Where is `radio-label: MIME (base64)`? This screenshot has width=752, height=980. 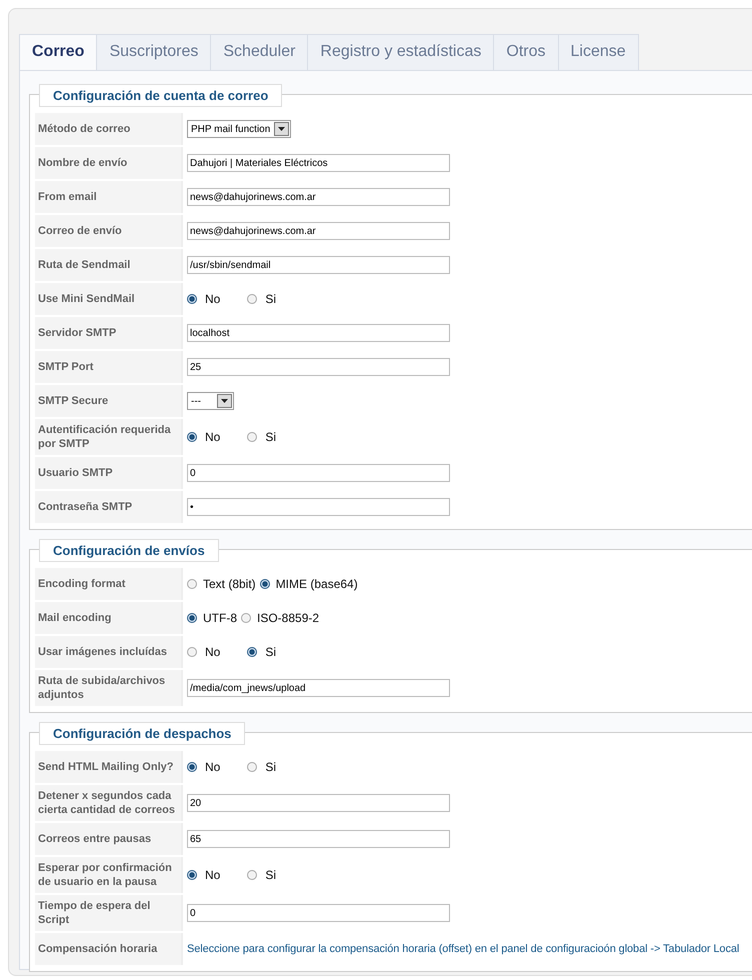
radio-label: MIME (base64) is located at coordinates (317, 584).